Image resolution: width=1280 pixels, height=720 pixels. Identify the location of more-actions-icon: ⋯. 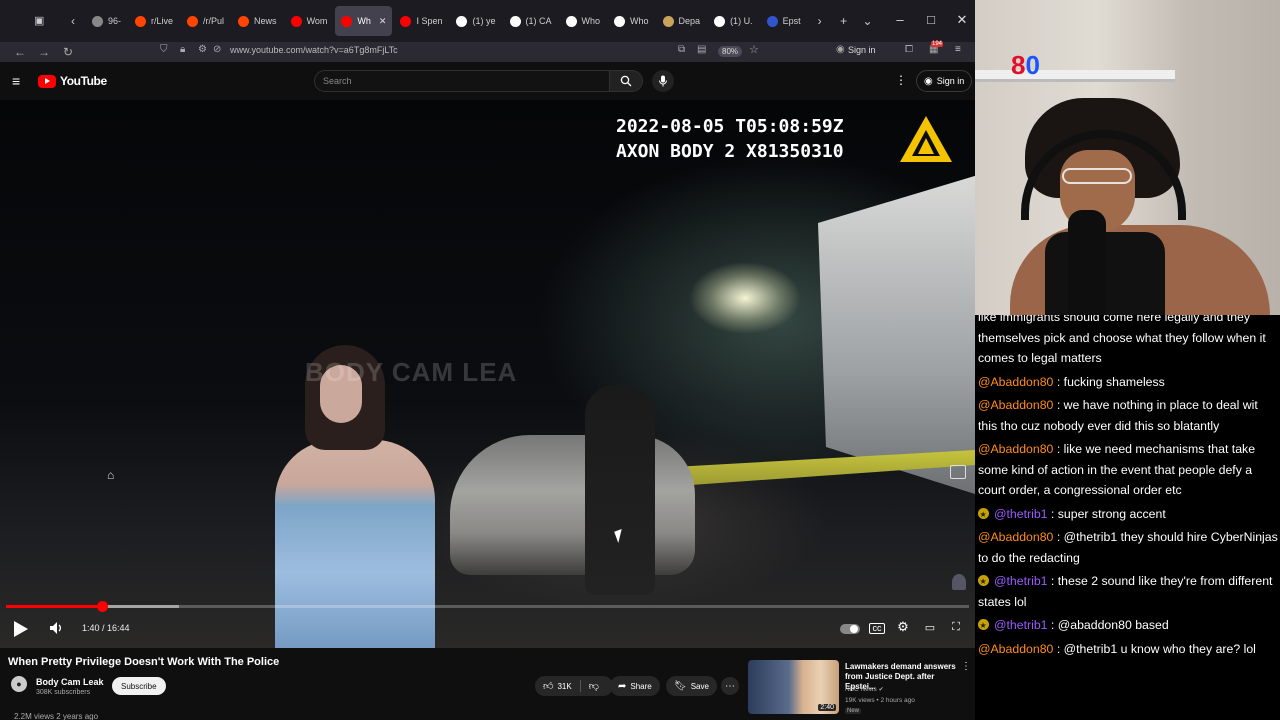
(730, 686).